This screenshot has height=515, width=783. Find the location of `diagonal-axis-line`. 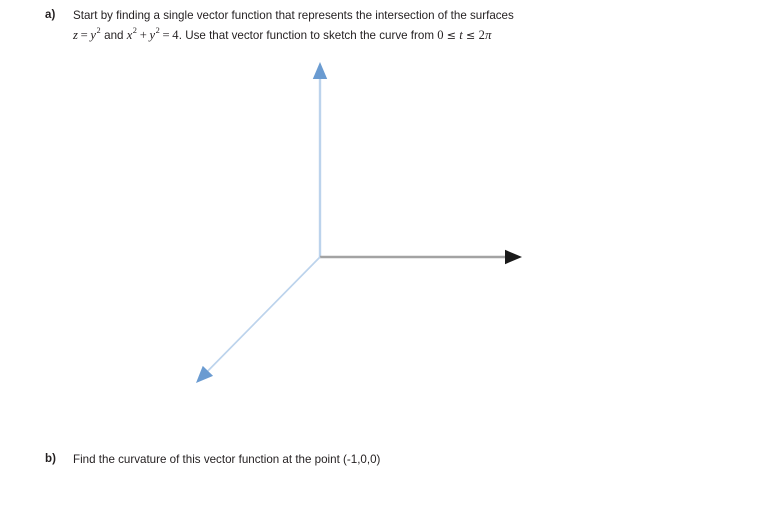

diagonal-axis-line is located at coordinates (264, 314).